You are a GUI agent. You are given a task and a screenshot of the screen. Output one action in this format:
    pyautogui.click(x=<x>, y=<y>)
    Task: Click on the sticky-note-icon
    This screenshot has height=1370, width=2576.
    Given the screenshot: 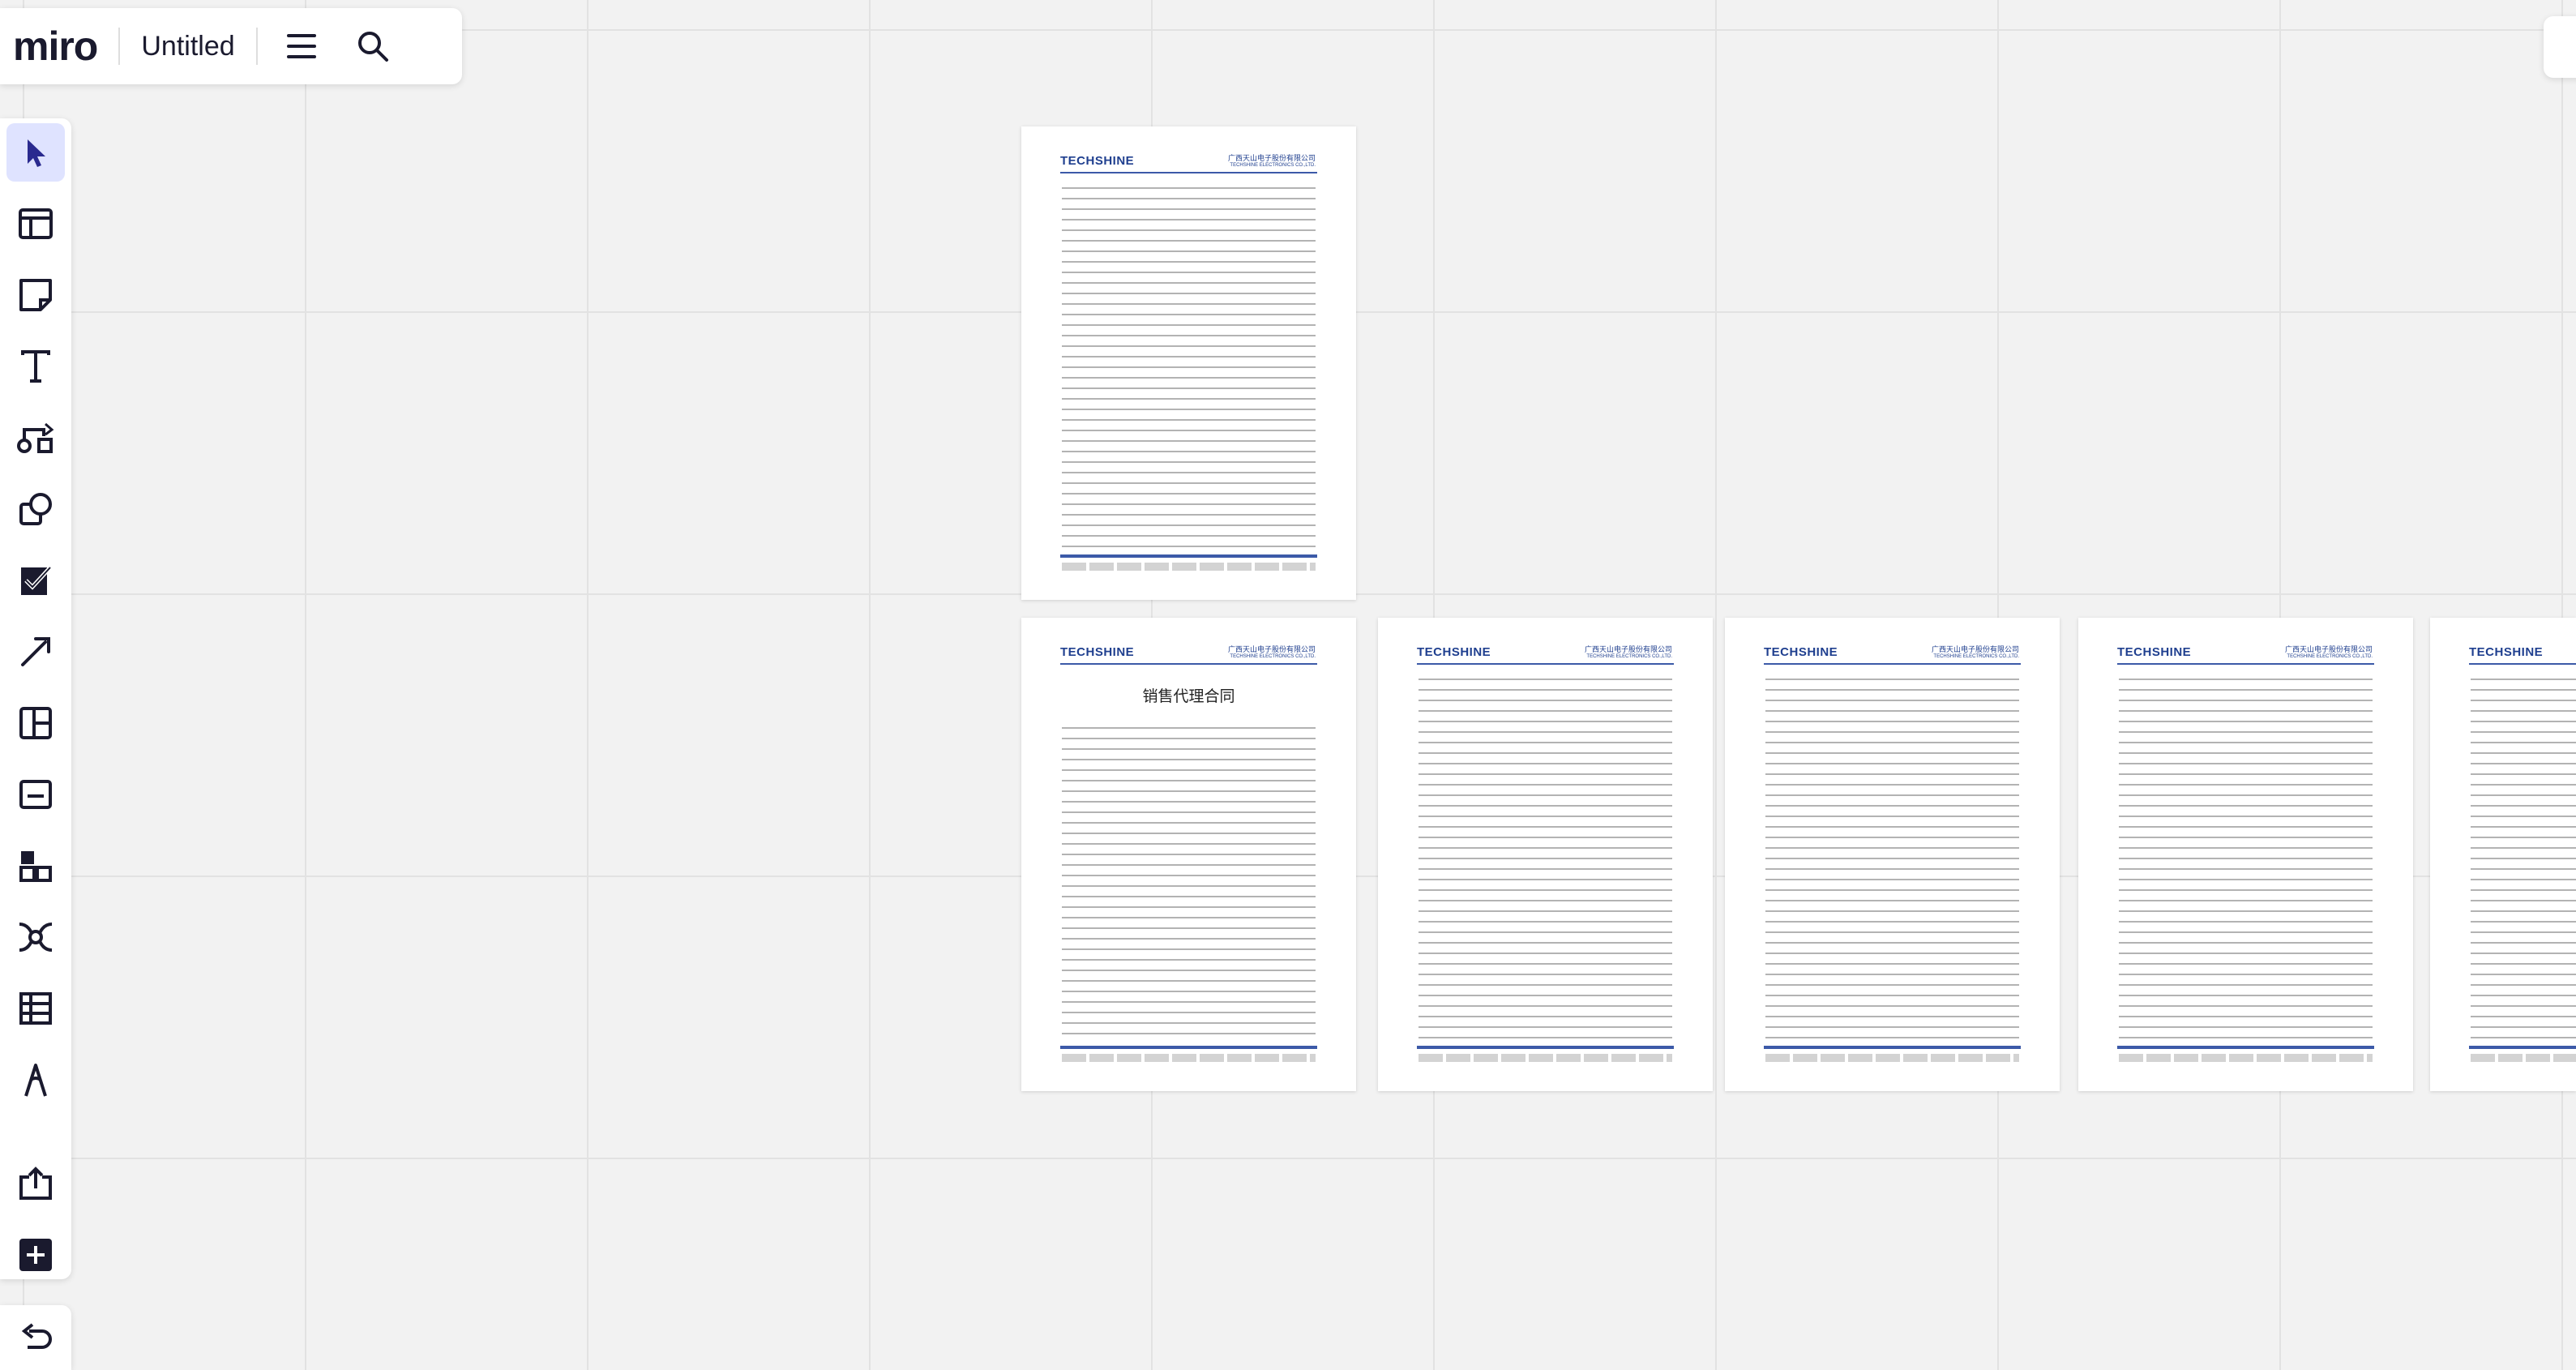 What is the action you would take?
    pyautogui.click(x=35, y=295)
    